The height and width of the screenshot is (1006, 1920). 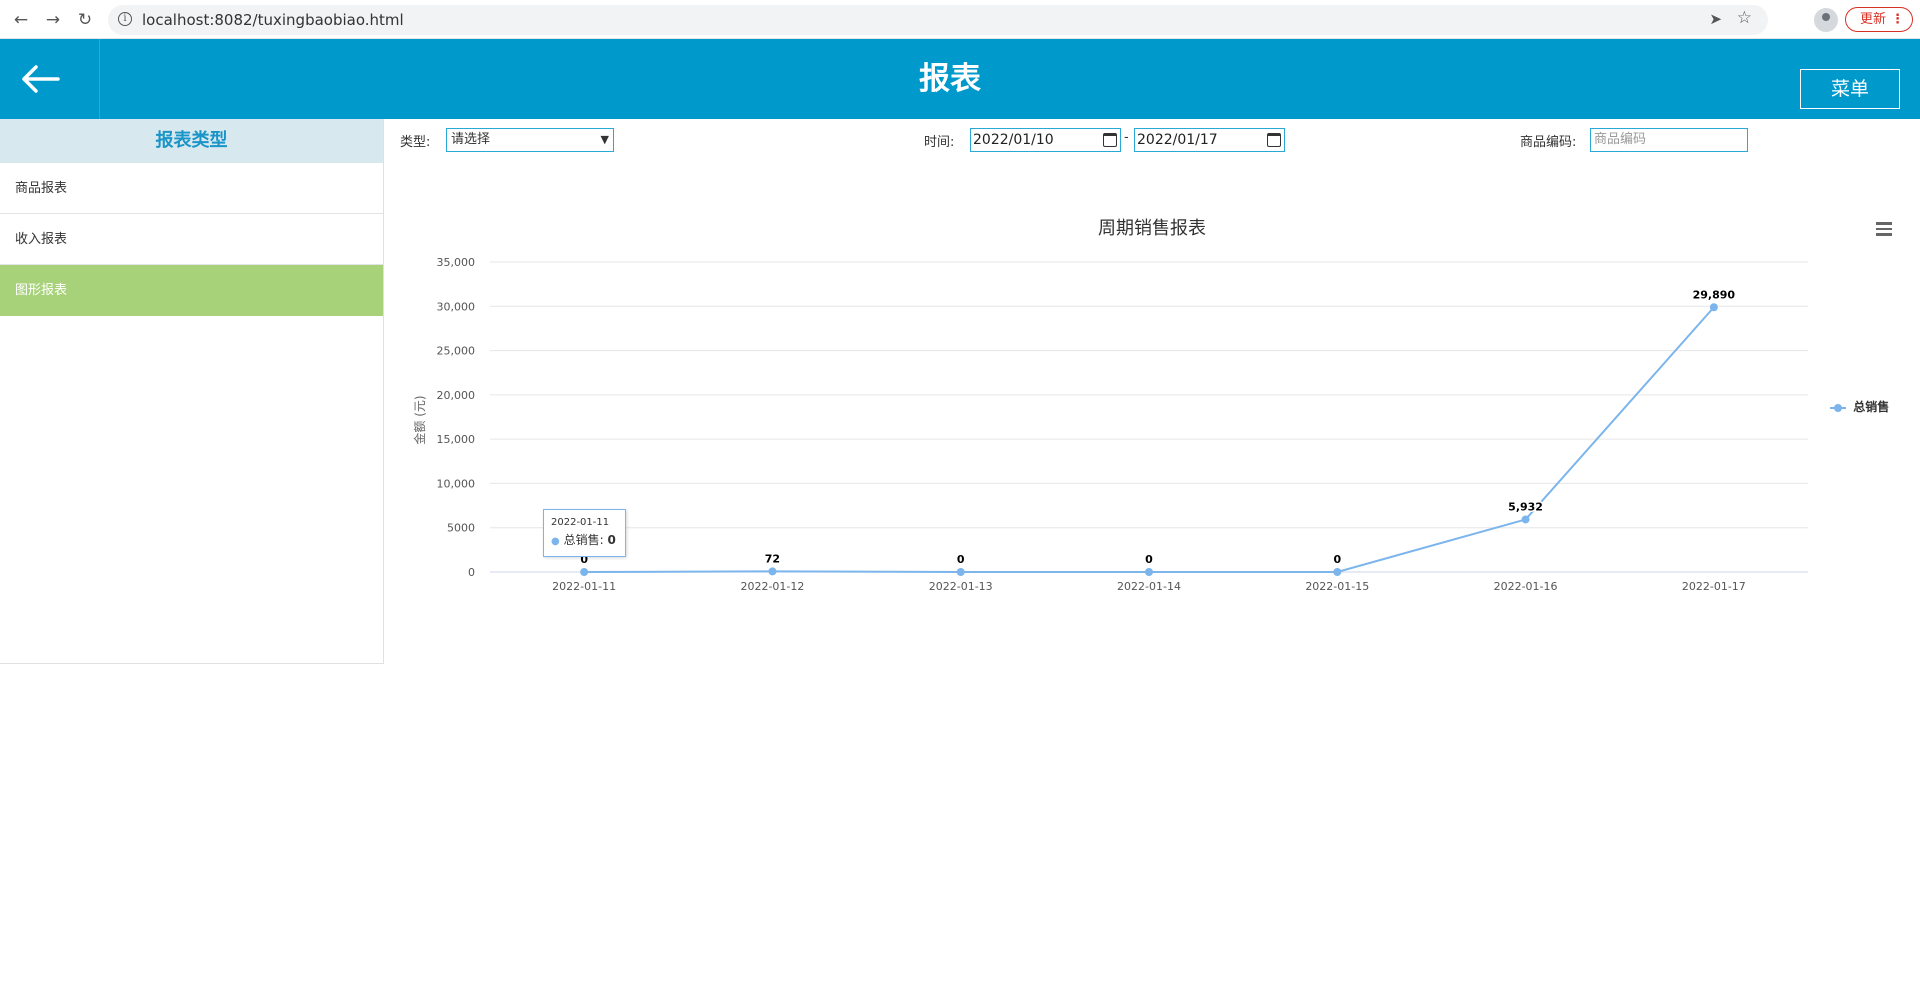 What do you see at coordinates (1838, 408) in the screenshot?
I see `legend-swatch` at bounding box center [1838, 408].